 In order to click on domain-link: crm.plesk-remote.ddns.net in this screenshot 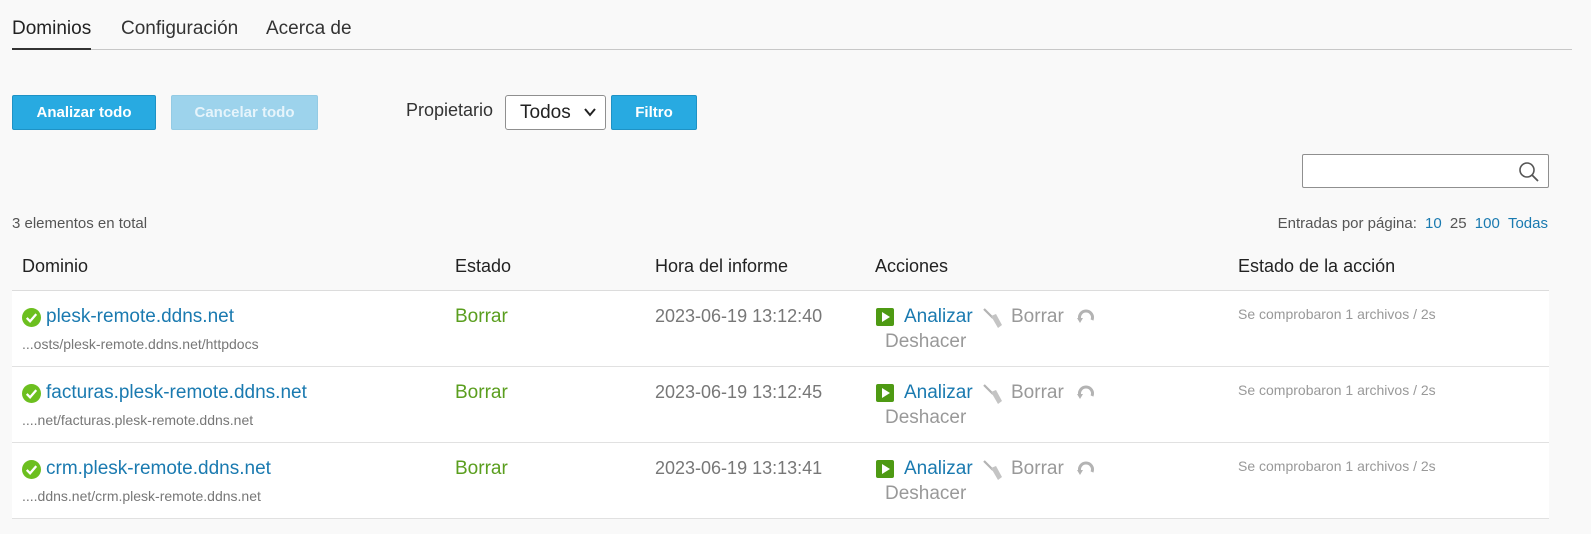, I will do `click(158, 469)`.